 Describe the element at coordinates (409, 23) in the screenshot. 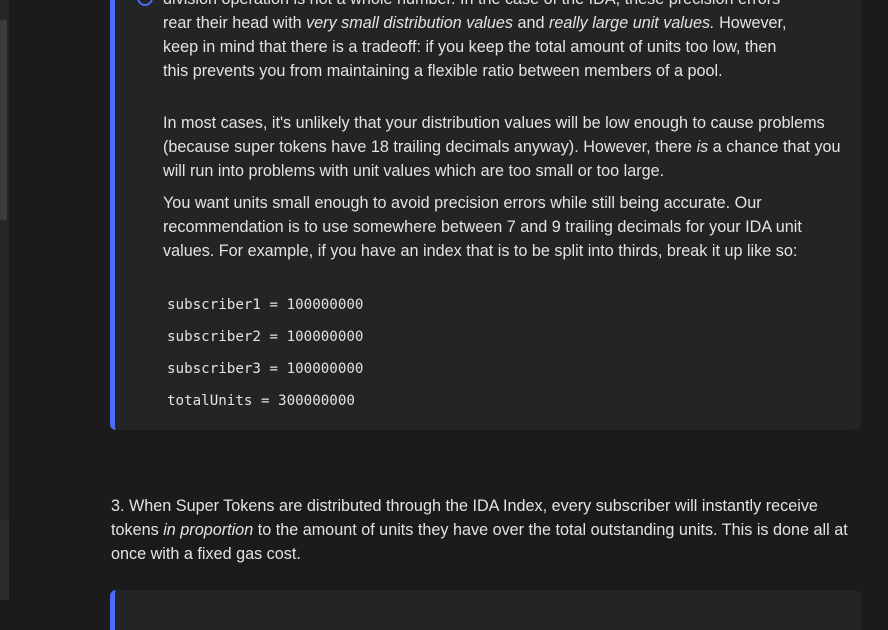

I see `emphasis-small-values: very small distribution values` at that location.